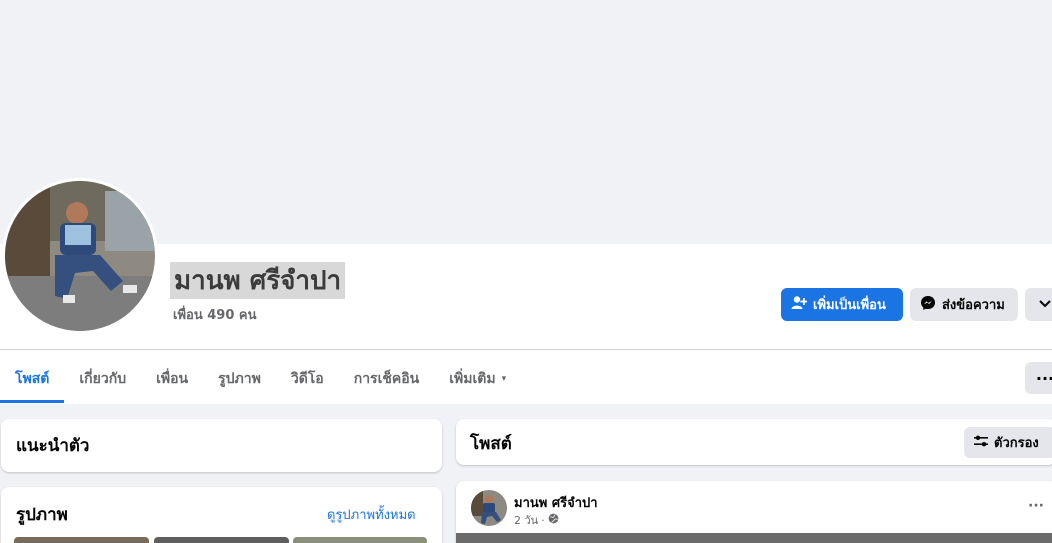  What do you see at coordinates (799, 305) in the screenshot?
I see `person-add-icon` at bounding box center [799, 305].